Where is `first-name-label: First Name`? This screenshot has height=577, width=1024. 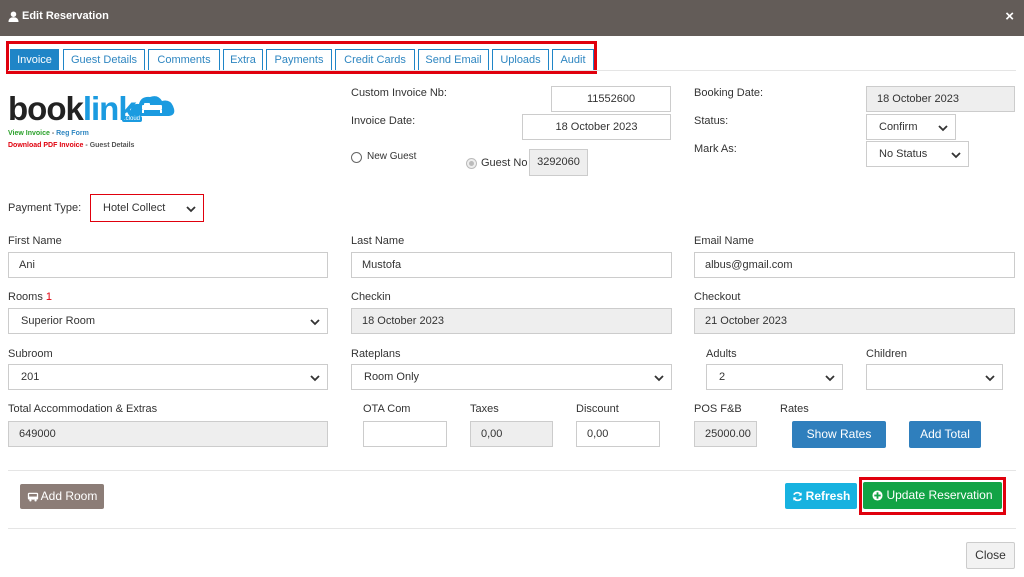 first-name-label: First Name is located at coordinates (35, 241).